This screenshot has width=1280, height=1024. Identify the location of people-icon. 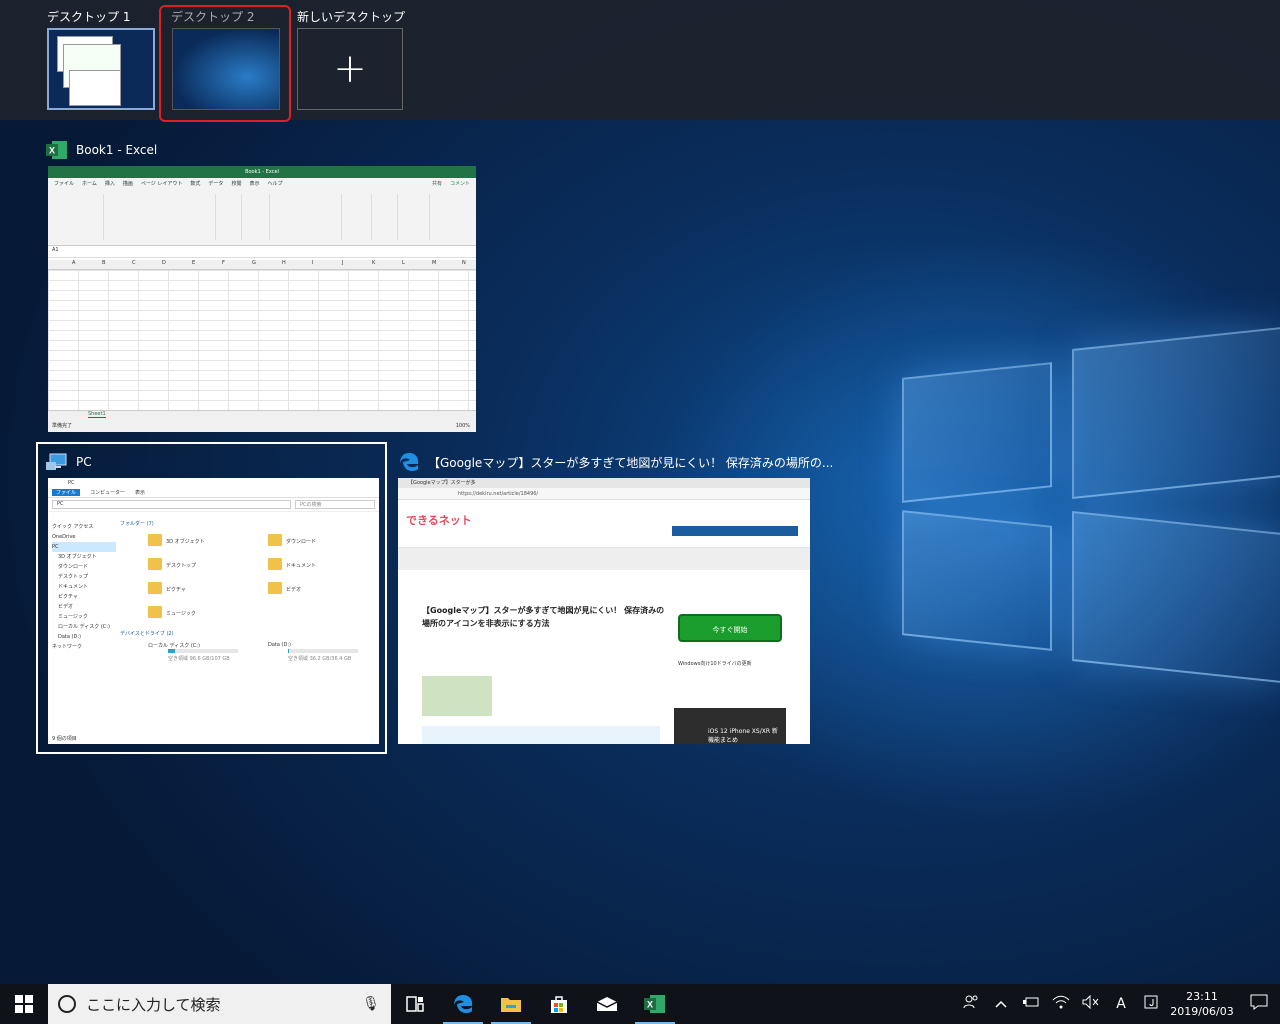
(971, 1004).